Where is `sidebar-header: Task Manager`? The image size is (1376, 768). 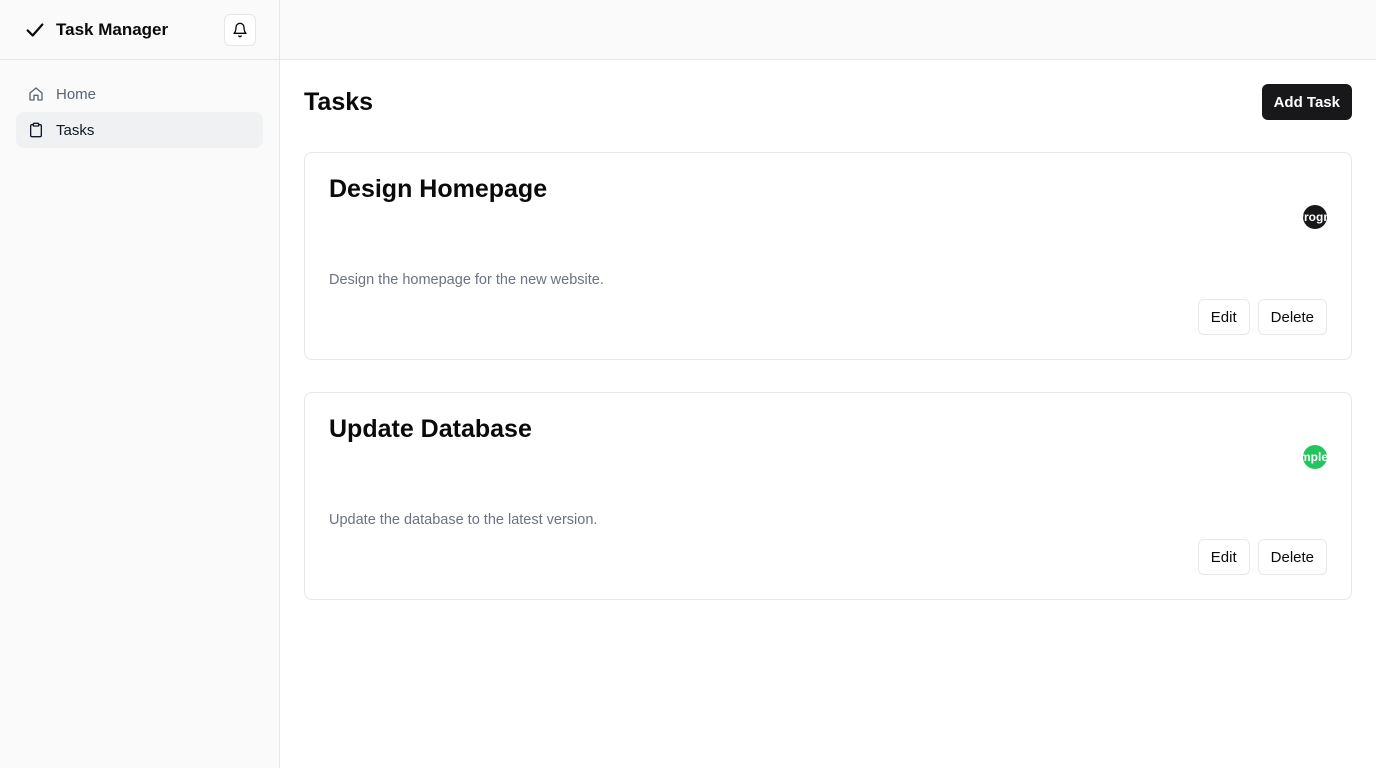
sidebar-header: Task Manager is located at coordinates (139, 30).